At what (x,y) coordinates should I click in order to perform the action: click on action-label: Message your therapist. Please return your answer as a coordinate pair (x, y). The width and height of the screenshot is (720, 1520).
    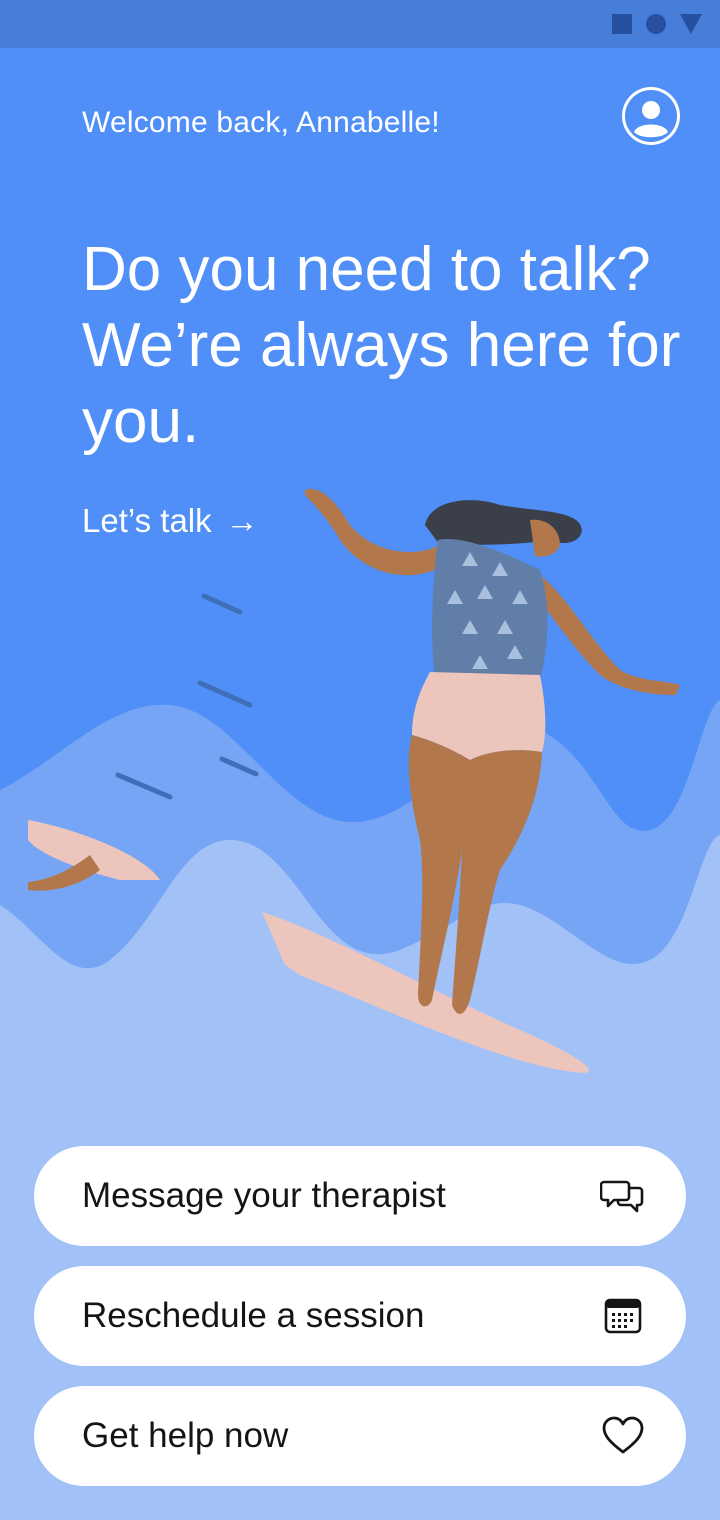
    Looking at the image, I should click on (264, 1195).